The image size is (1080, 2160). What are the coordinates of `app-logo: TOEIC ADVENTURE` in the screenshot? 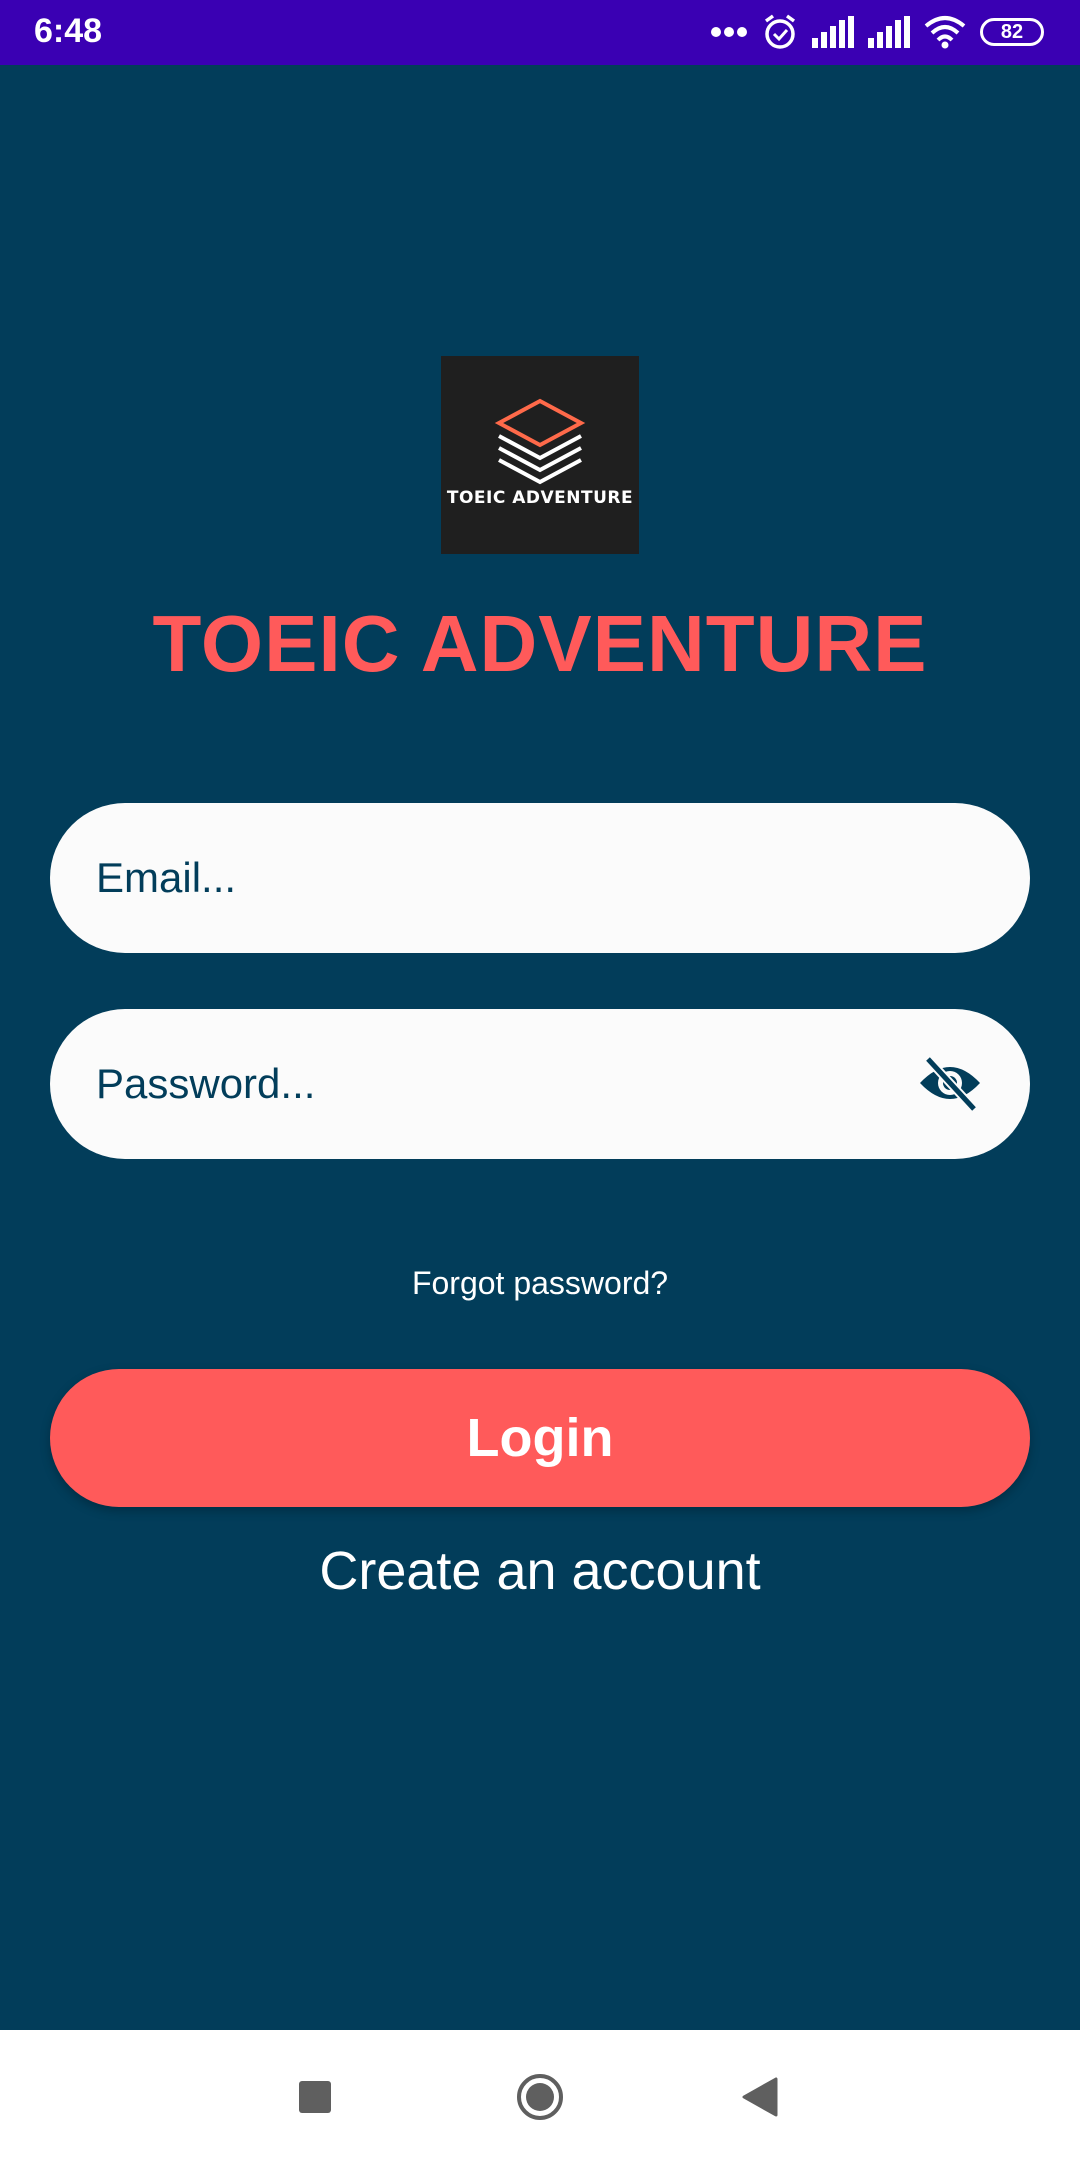 It's located at (540, 455).